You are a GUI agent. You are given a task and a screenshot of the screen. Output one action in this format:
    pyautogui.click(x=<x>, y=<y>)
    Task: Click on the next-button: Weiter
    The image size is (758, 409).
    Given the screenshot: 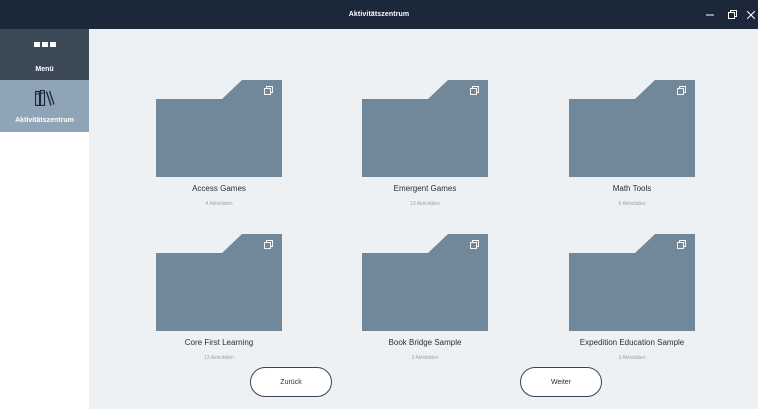 What is the action you would take?
    pyautogui.click(x=561, y=382)
    